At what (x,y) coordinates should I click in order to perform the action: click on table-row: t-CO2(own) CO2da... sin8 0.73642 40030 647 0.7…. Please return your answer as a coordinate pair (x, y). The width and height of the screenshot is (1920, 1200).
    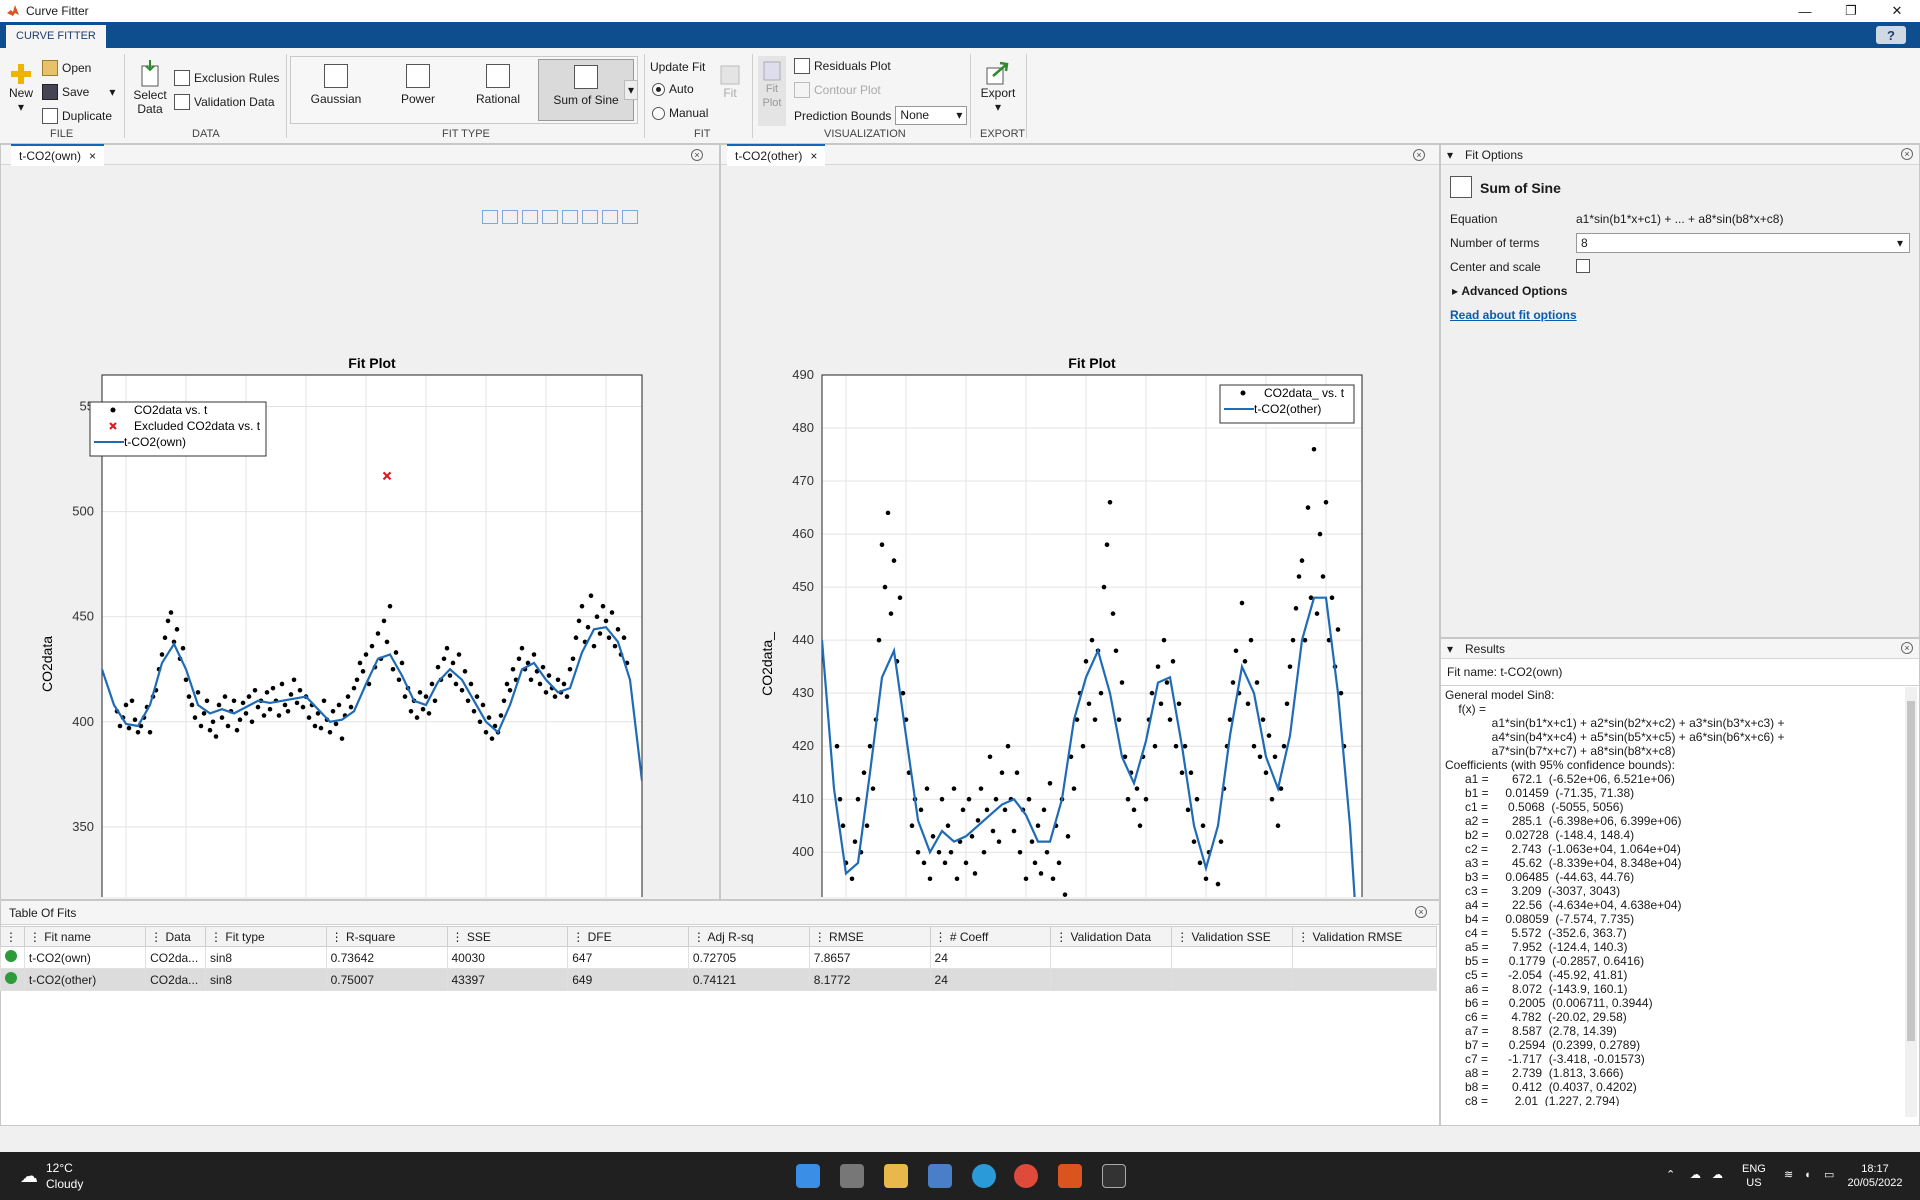
    Looking at the image, I should click on (718, 957).